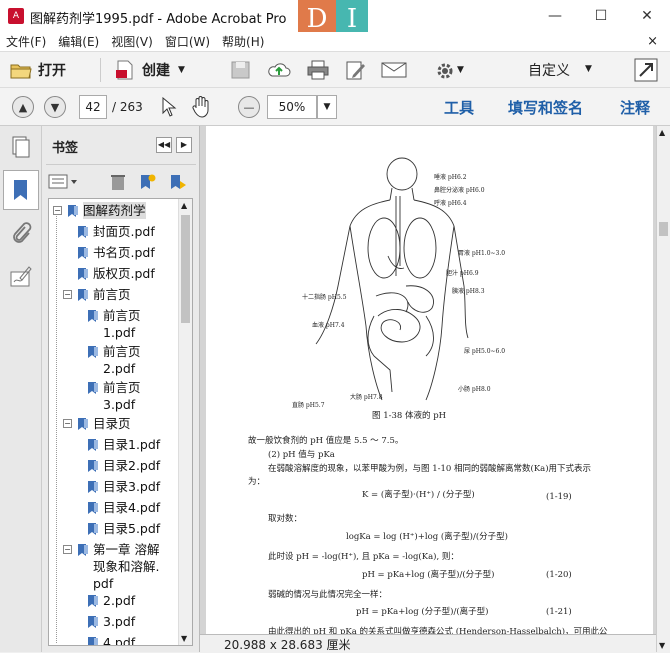  What do you see at coordinates (119, 332) in the screenshot?
I see `bookmark-label: 1.pdf` at bounding box center [119, 332].